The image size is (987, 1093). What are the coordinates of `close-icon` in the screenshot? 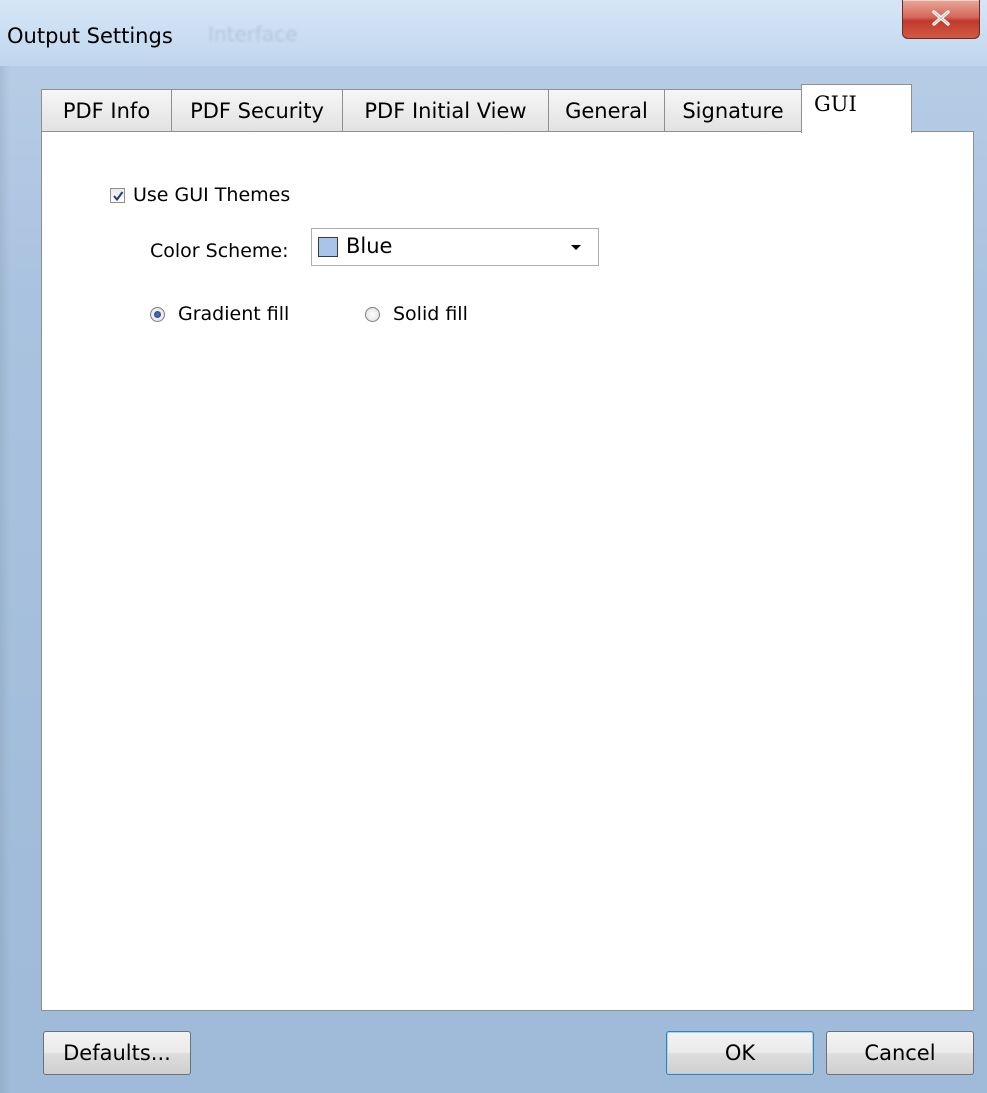 It's located at (941, 18).